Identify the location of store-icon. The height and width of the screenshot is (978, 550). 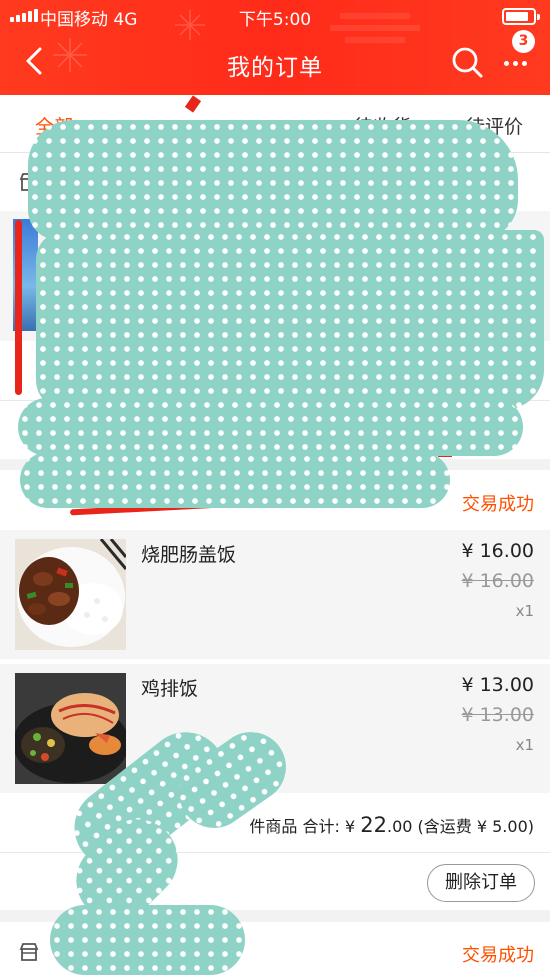
(29, 952).